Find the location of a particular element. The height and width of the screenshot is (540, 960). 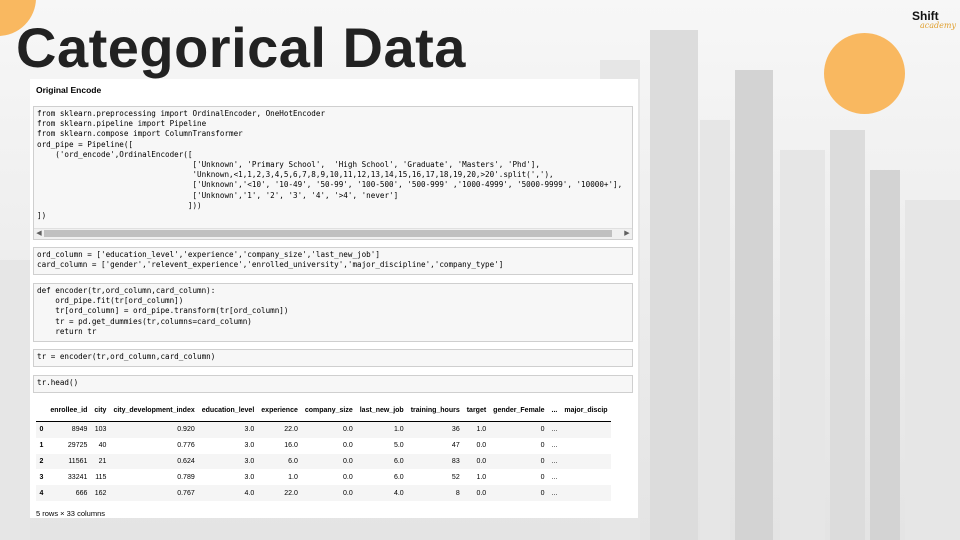

table-cell: 666 is located at coordinates (81, 493).